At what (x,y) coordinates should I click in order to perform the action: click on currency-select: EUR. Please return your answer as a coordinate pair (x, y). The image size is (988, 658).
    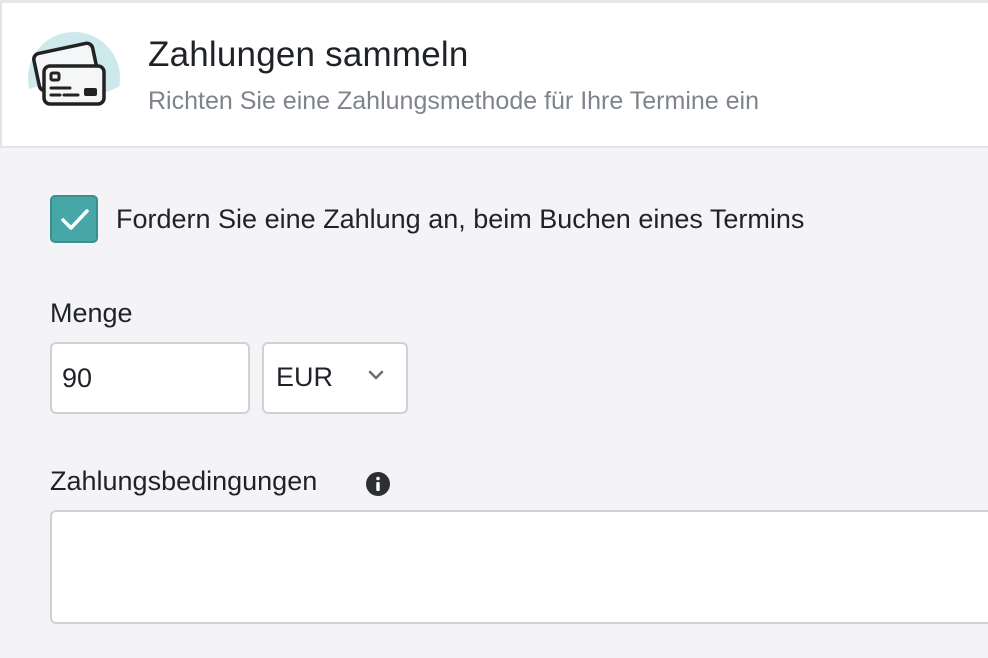
    Looking at the image, I should click on (335, 378).